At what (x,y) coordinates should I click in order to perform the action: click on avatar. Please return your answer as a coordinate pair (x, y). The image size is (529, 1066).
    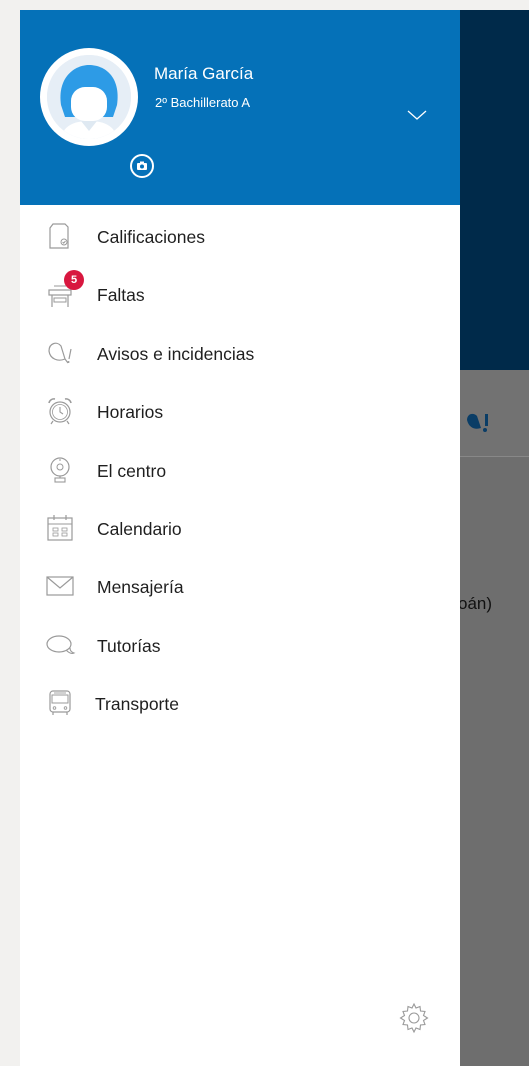
    Looking at the image, I should click on (97, 113).